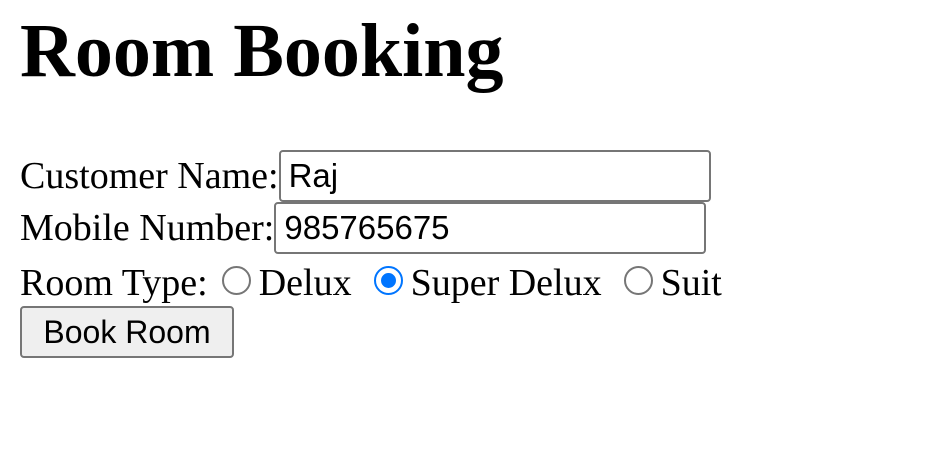  What do you see at coordinates (305, 283) in the screenshot?
I see `room-type-delux-label: Delux` at bounding box center [305, 283].